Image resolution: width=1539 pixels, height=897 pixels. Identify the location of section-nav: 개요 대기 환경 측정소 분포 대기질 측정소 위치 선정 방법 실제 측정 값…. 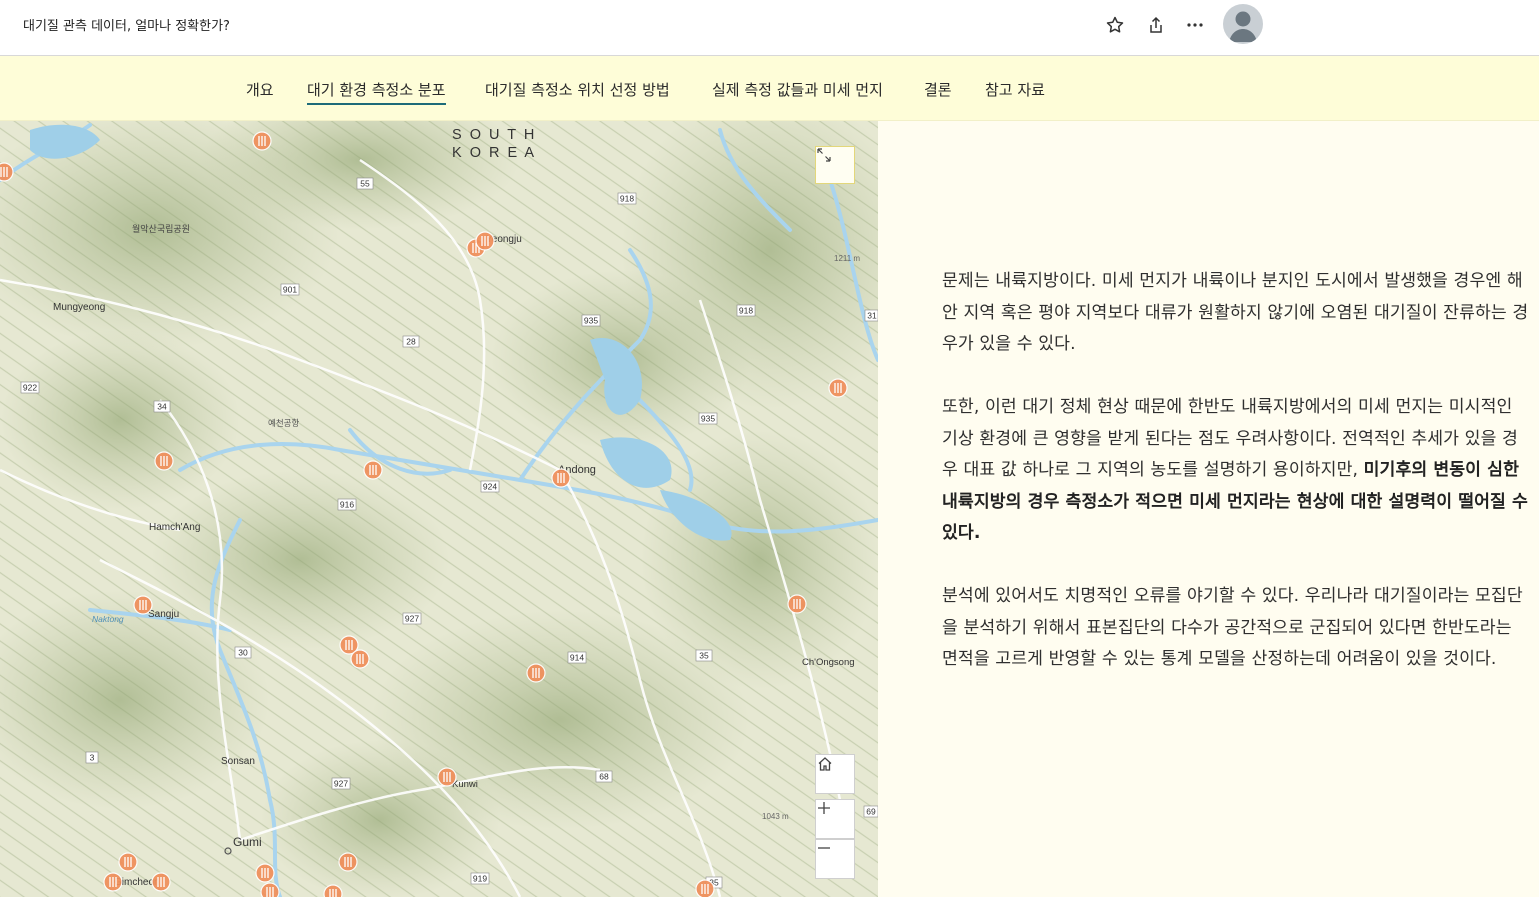
(769, 88).